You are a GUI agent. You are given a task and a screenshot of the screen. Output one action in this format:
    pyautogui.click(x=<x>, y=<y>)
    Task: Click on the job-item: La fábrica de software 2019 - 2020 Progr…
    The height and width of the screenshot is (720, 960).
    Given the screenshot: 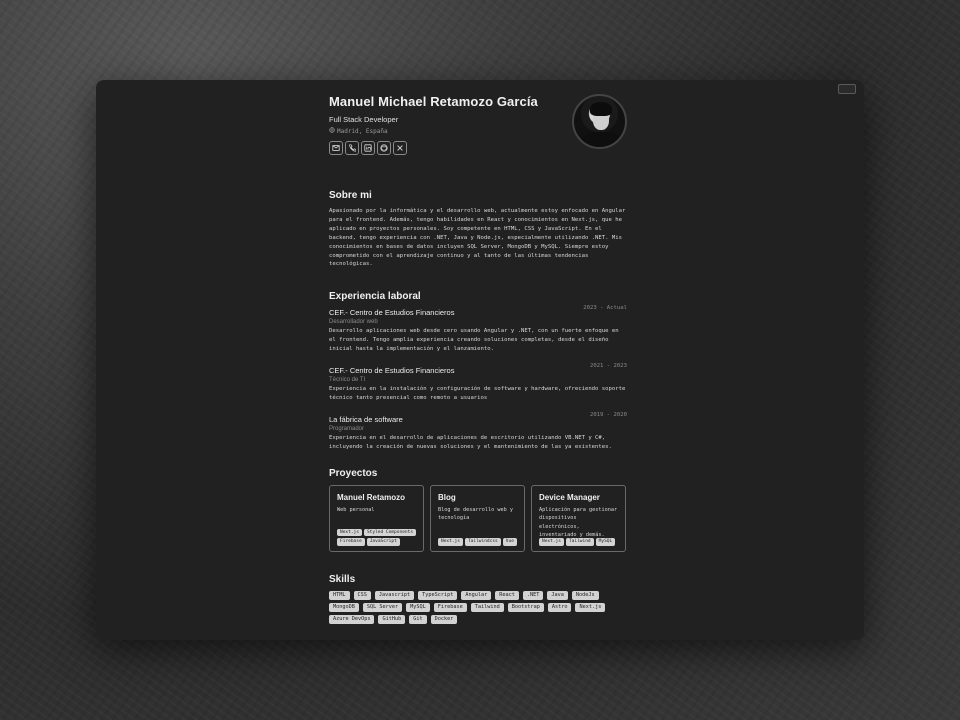 What is the action you would take?
    pyautogui.click(x=478, y=431)
    